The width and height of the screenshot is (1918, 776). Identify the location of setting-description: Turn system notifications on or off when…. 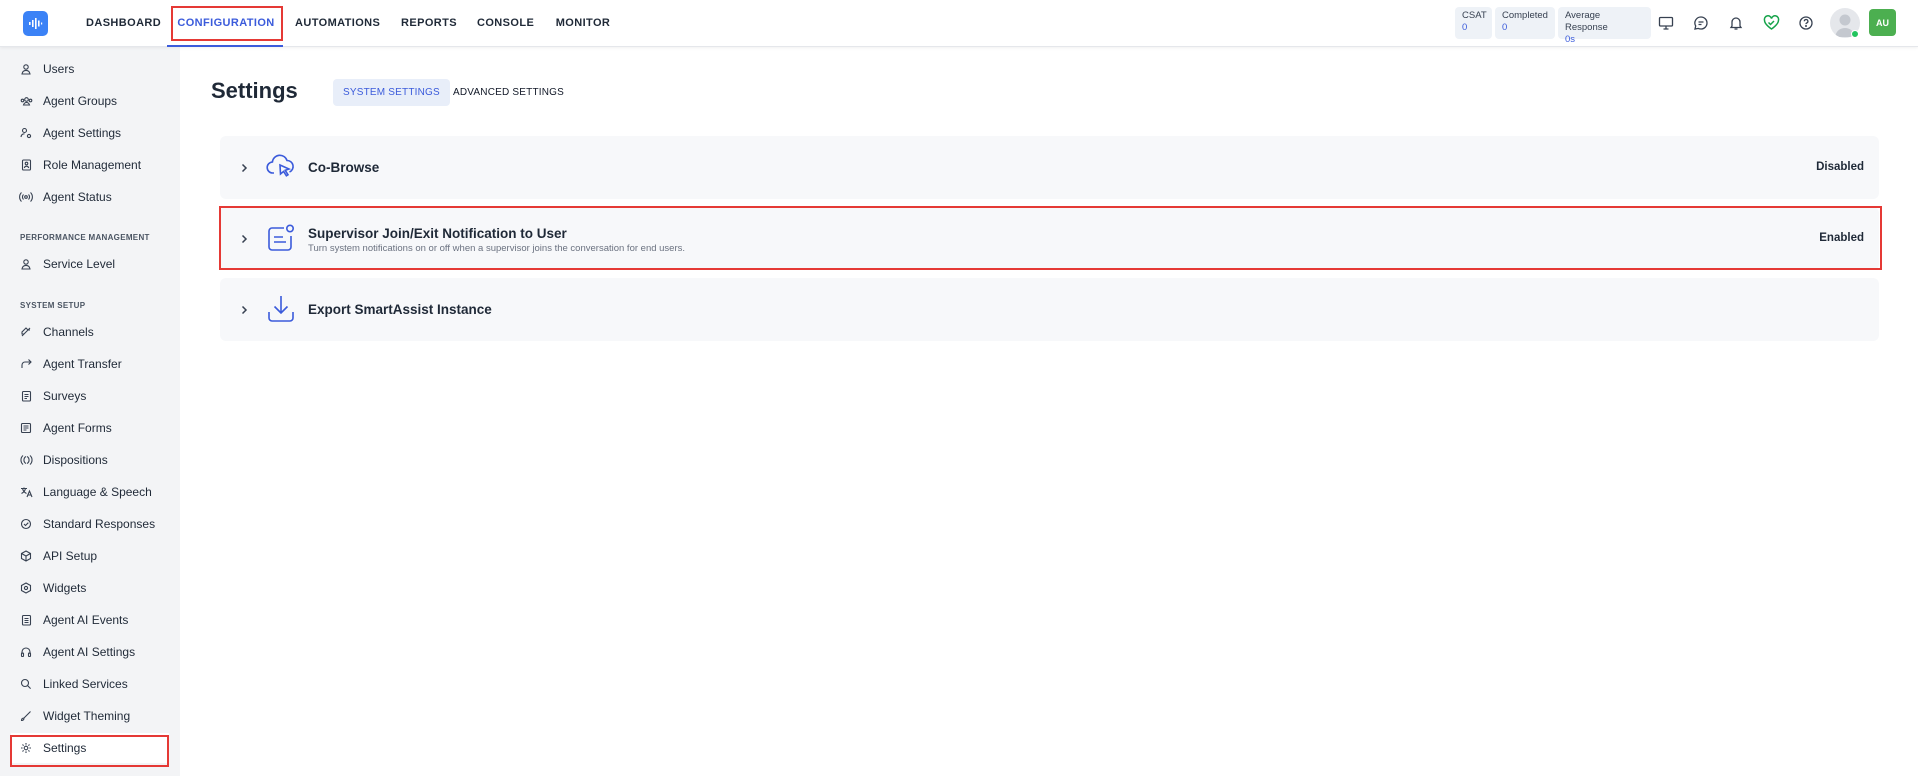
(497, 248).